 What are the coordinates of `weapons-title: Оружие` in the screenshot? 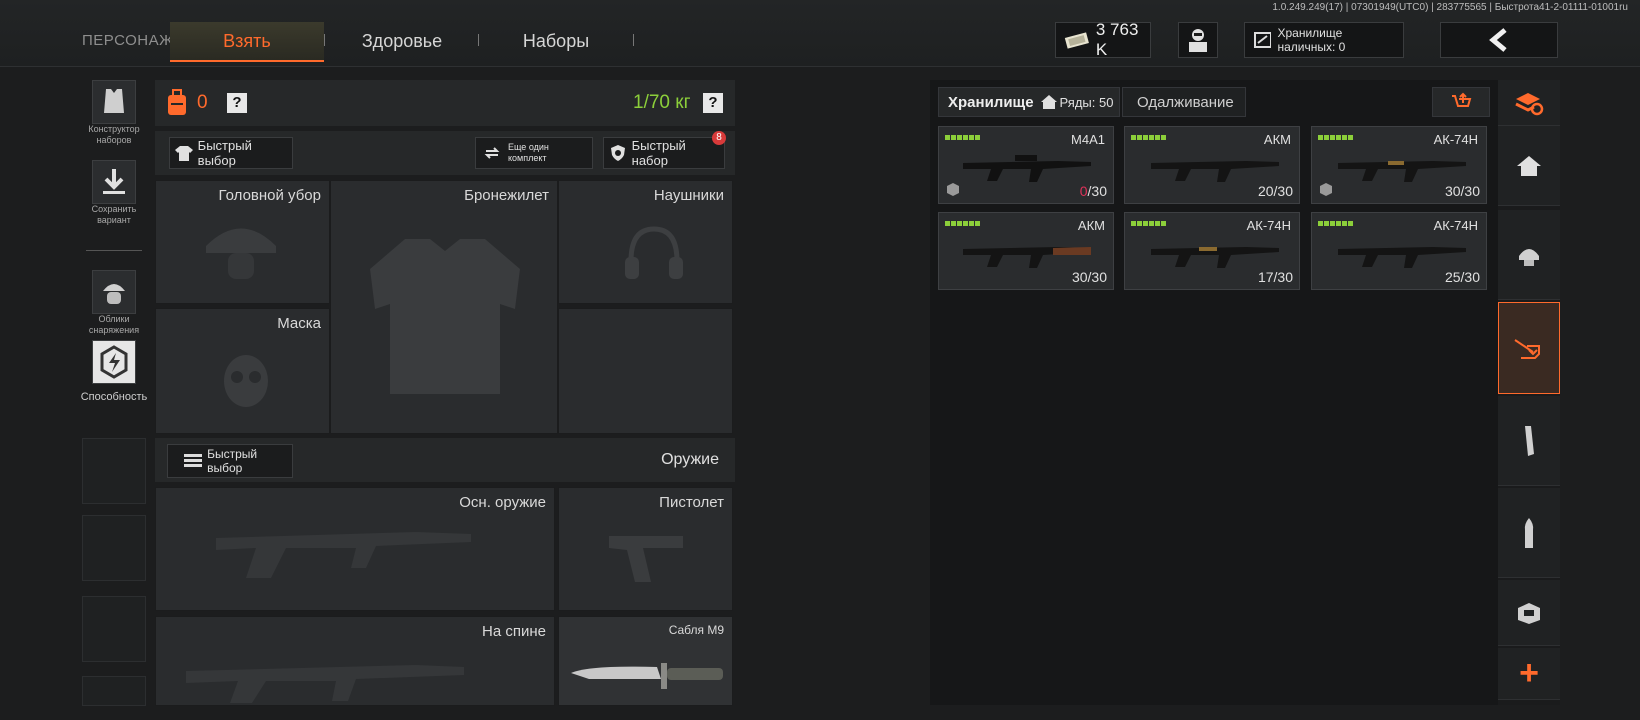 It's located at (690, 459).